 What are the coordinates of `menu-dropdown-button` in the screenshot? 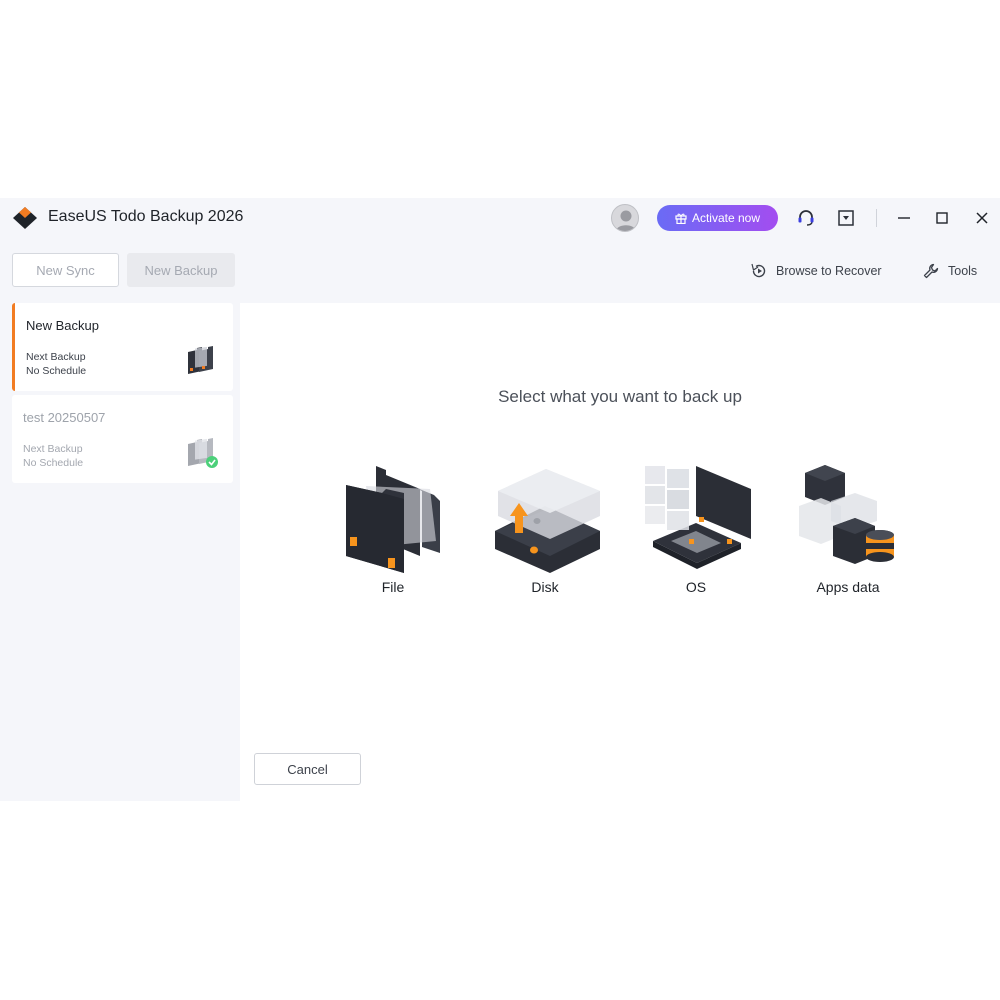 It's located at (846, 218).